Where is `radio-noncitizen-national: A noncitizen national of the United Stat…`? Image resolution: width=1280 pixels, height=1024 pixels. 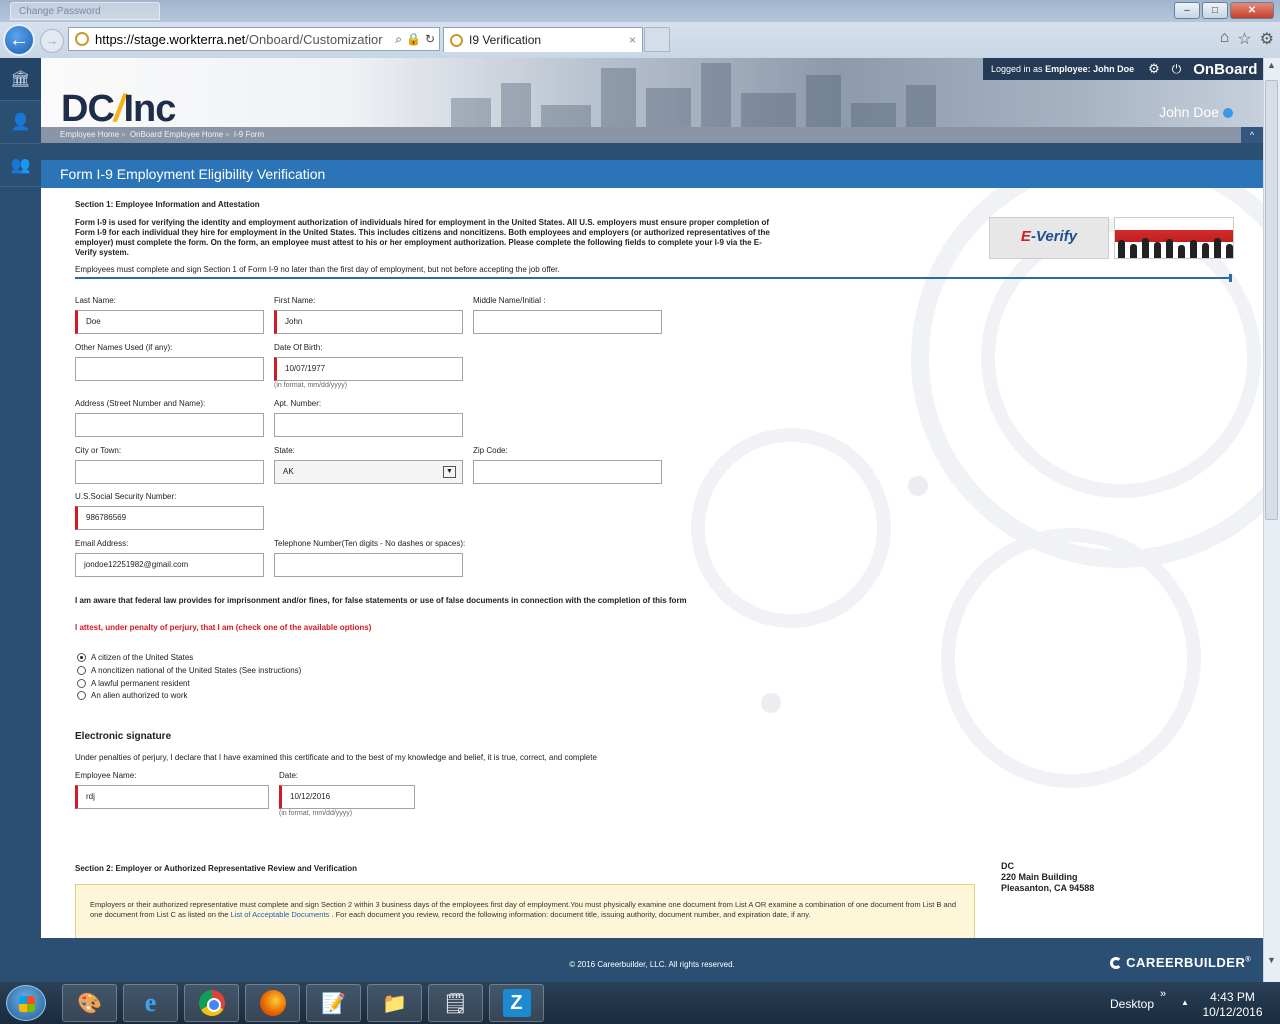
radio-noncitizen-national: A noncitizen national of the United Stat… is located at coordinates (189, 670).